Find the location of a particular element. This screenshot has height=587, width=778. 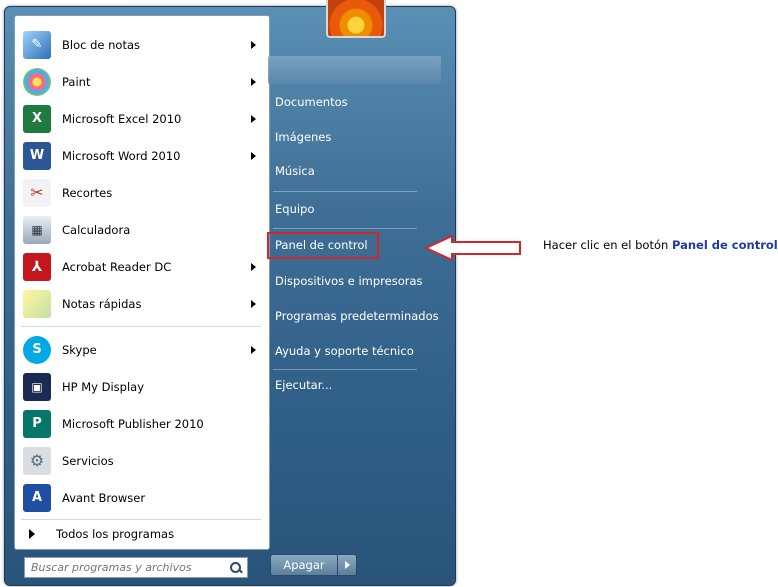

app-item-publisher: P Microsoft Publisher 2010 is located at coordinates (142, 423).